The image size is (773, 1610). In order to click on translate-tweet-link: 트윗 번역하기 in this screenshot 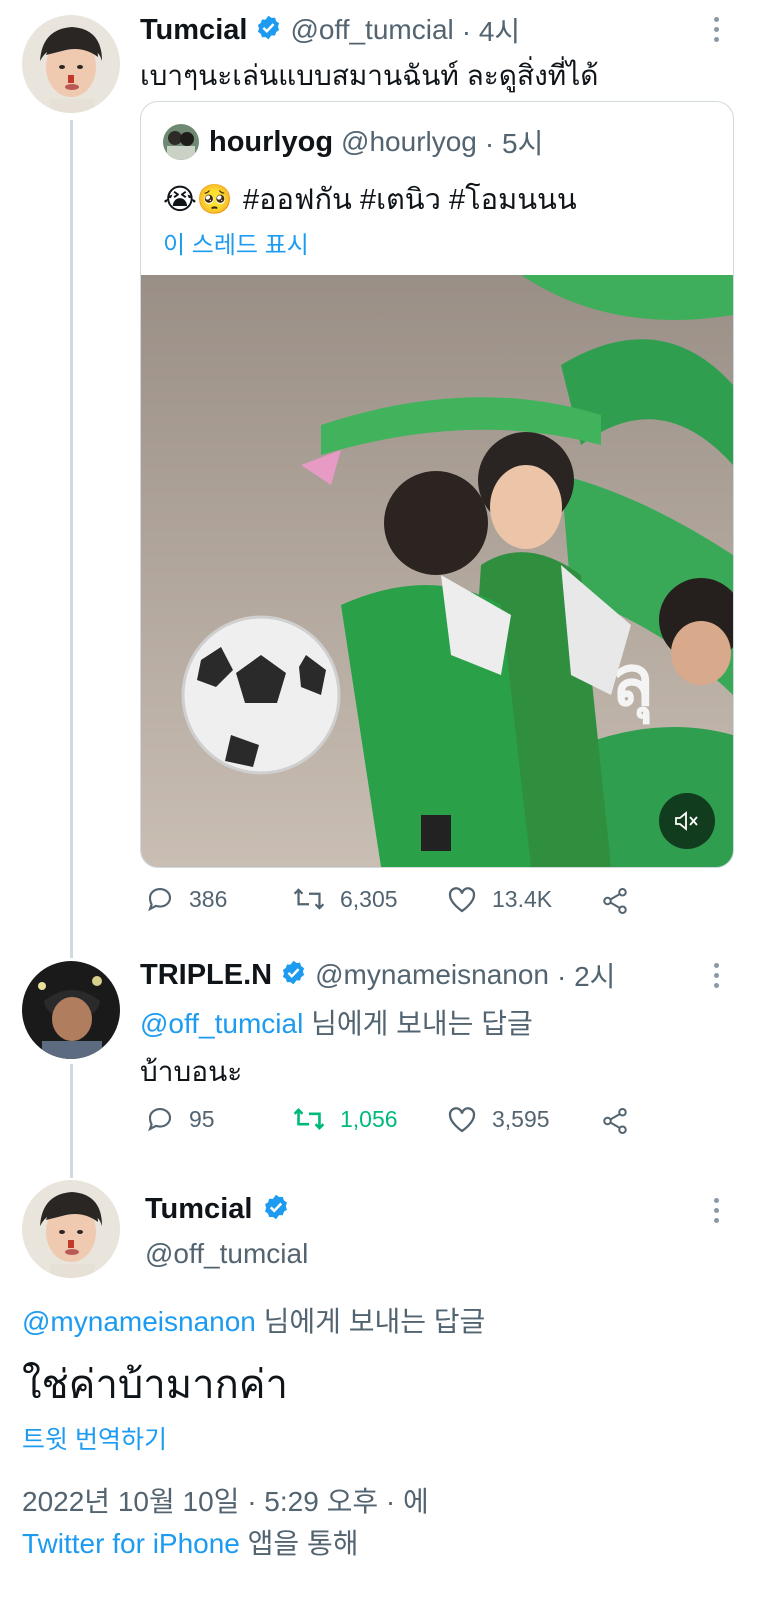, I will do `click(94, 1438)`.